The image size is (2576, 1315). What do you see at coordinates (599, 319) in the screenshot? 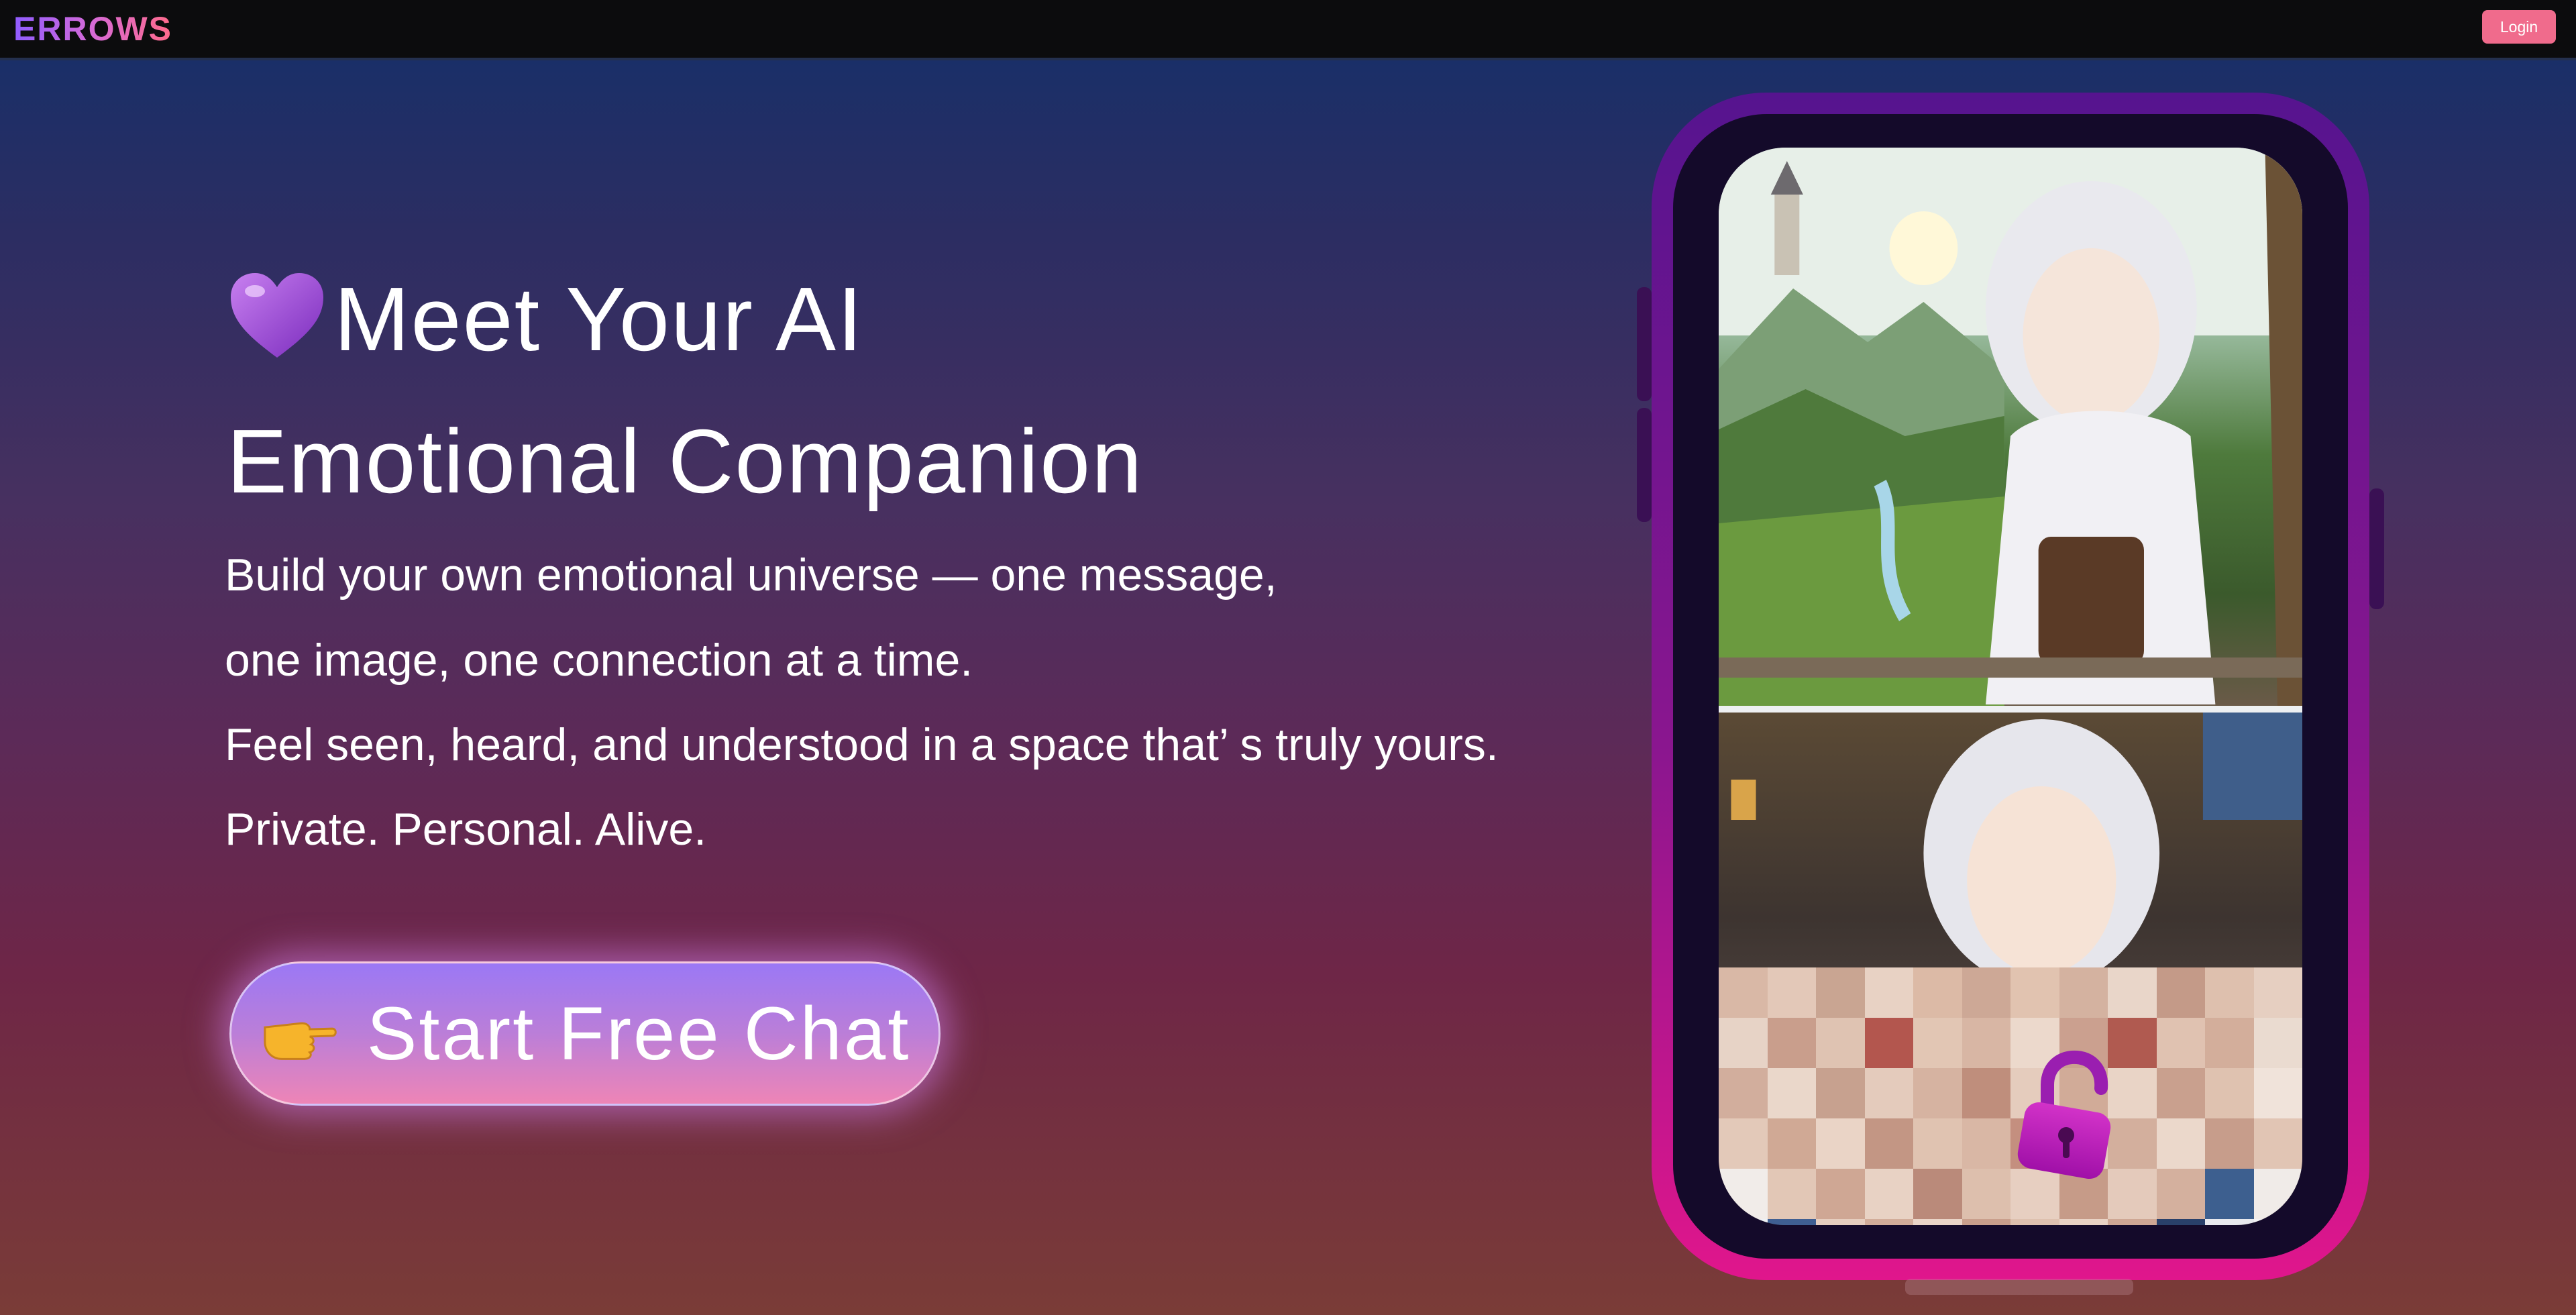
I see `hero-title-text-1: Meet Your AI` at bounding box center [599, 319].